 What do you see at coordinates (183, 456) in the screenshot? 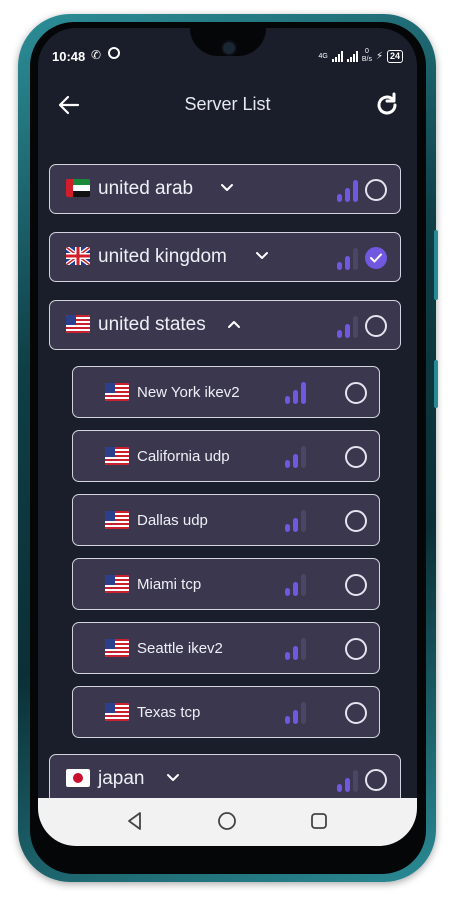
I see `server-label: California udp` at bounding box center [183, 456].